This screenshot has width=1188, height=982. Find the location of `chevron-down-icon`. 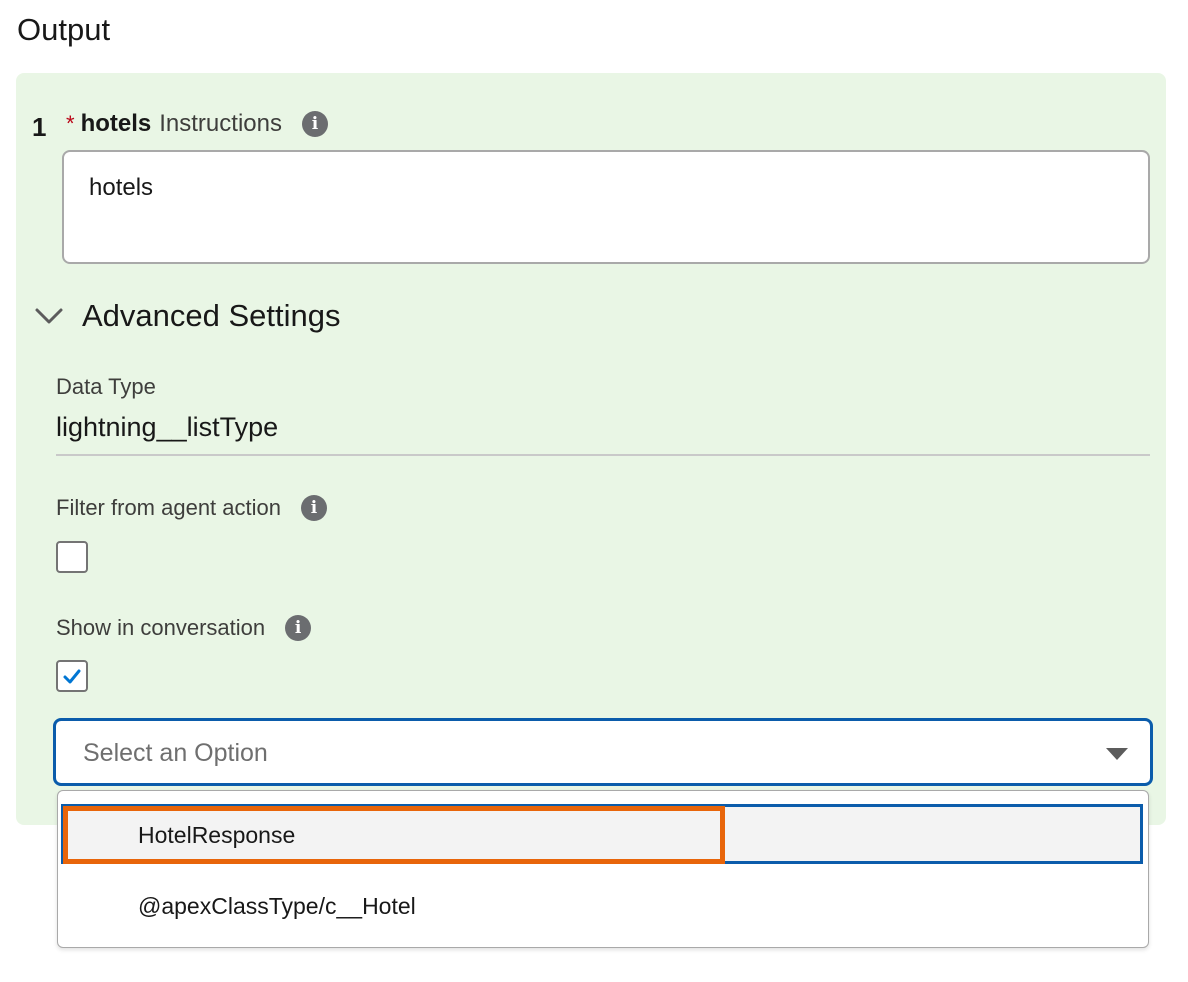

chevron-down-icon is located at coordinates (49, 316).